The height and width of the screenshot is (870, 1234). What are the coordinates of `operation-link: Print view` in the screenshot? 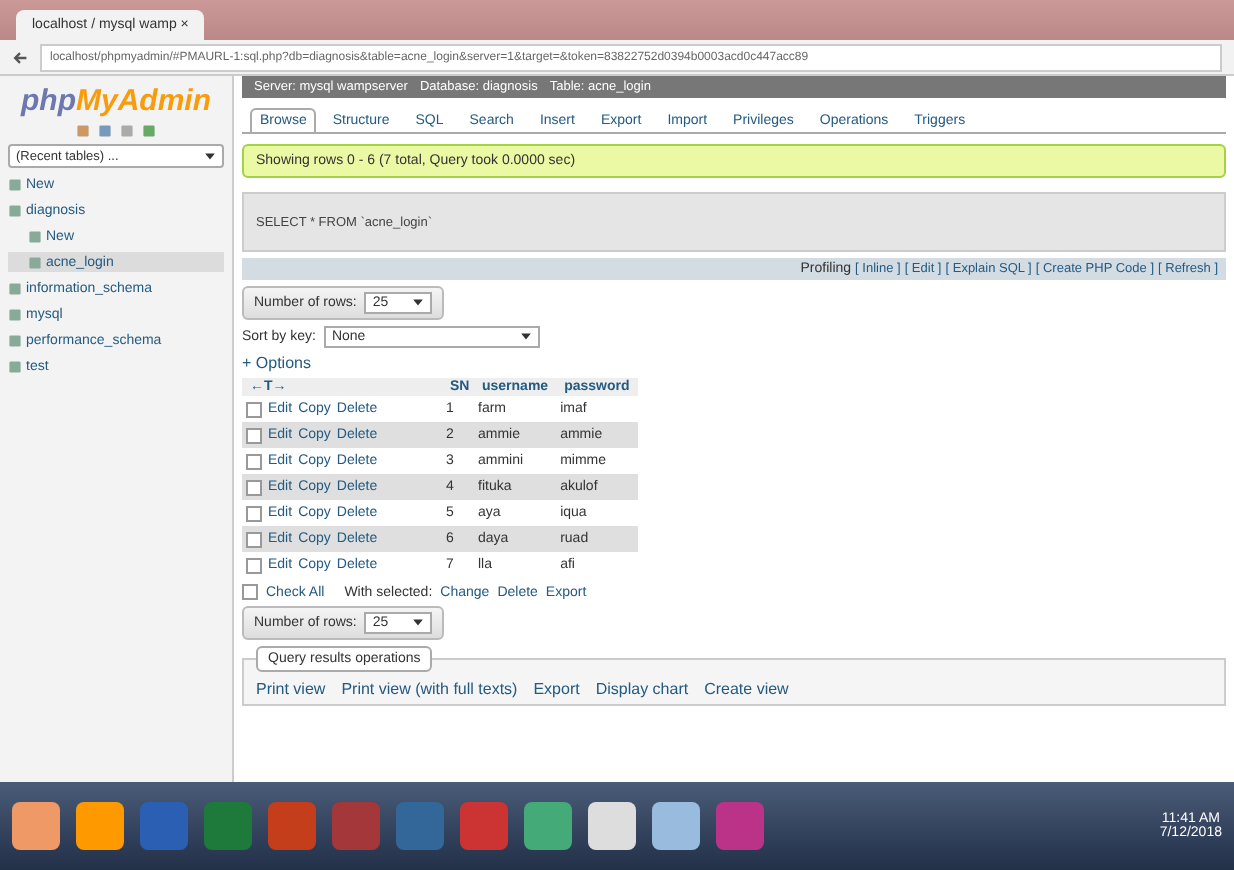 It's located at (291, 689).